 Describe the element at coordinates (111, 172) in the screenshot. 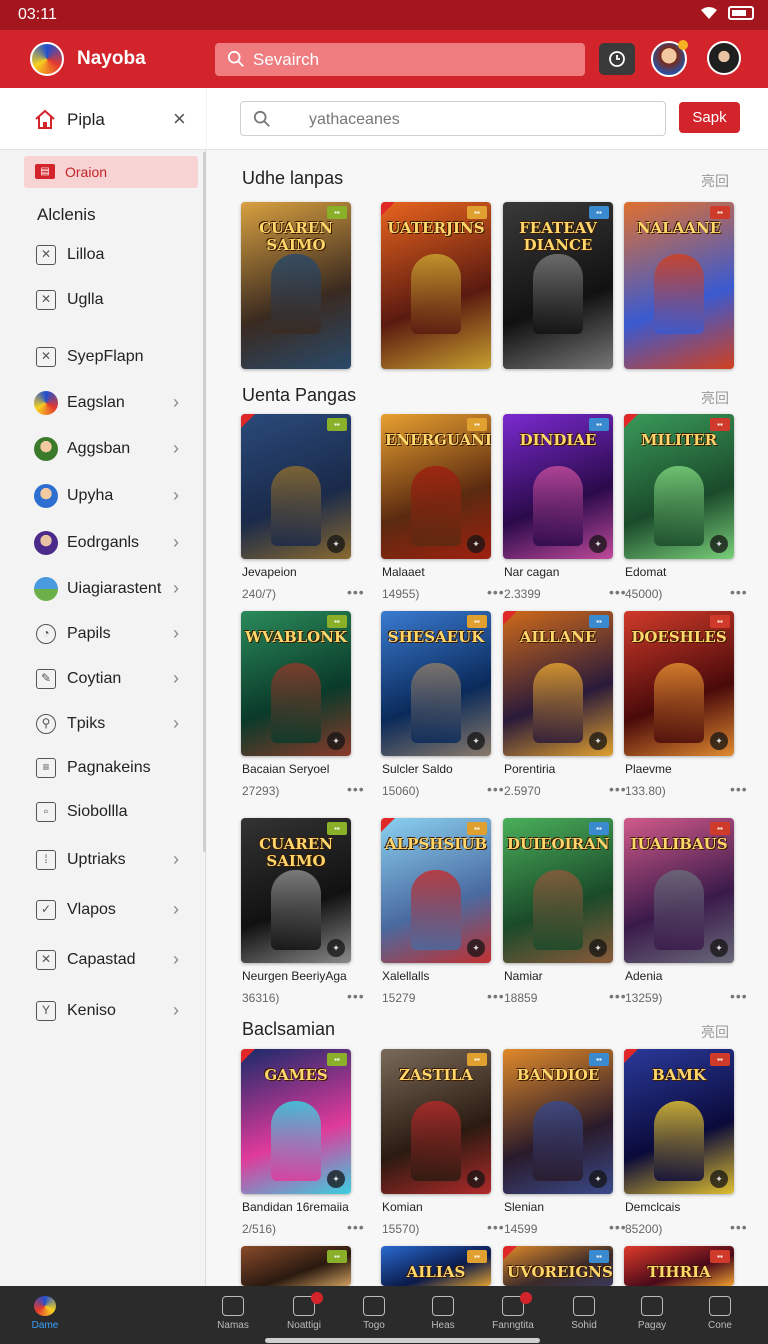

I see `sidebar-item-active: ▤ Oraion` at that location.